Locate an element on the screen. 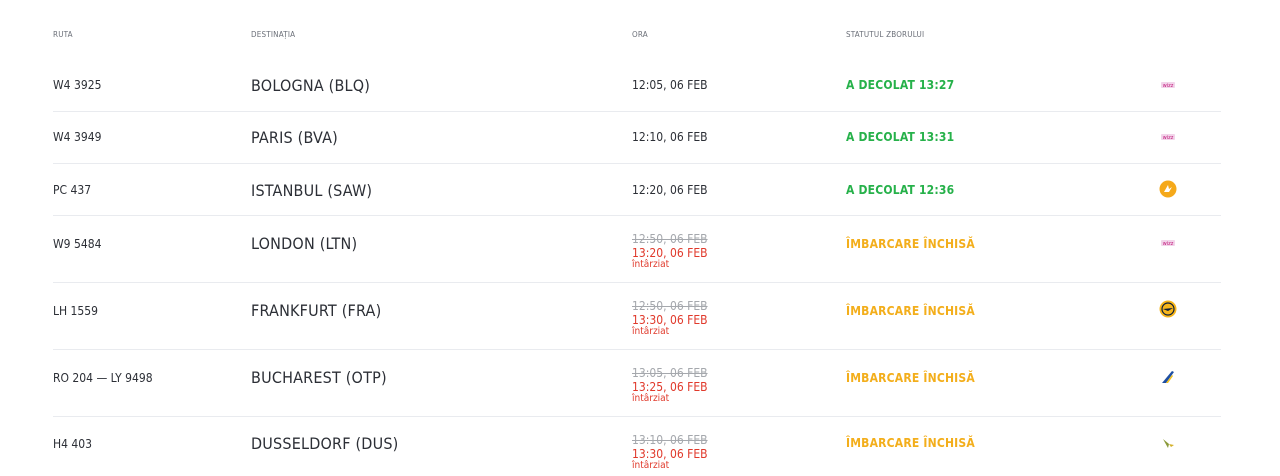 The width and height of the screenshot is (1280, 476). table-header: RUTA DESTINAȚIA ORA STATUTUL ZBORULUI is located at coordinates (640, 30).